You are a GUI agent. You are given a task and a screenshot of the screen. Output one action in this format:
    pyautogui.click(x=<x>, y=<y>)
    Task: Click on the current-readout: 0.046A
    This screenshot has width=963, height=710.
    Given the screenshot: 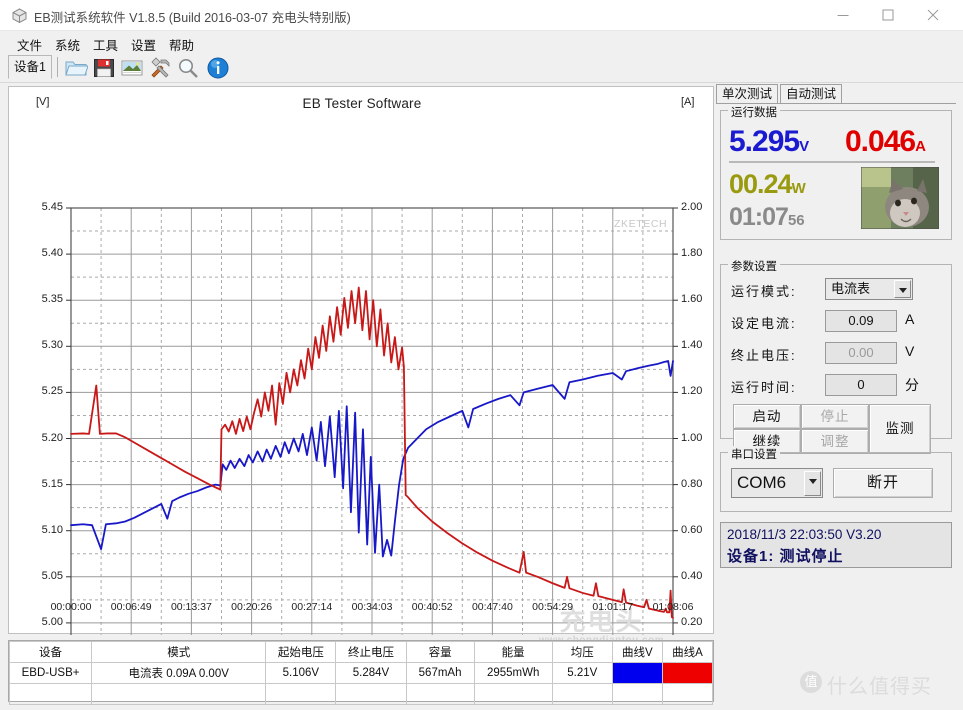 What is the action you would take?
    pyautogui.click(x=885, y=142)
    